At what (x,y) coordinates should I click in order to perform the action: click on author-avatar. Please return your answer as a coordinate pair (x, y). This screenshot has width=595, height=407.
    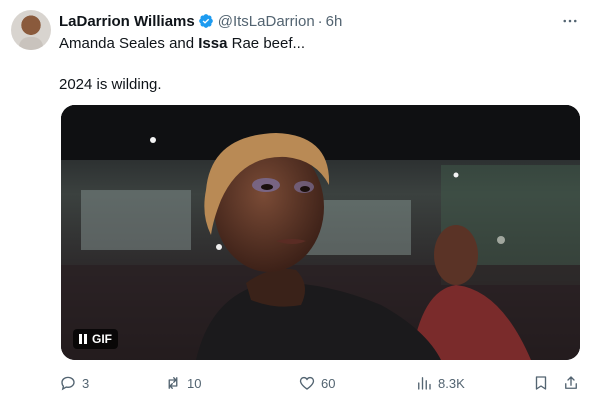
    Looking at the image, I should click on (31, 30).